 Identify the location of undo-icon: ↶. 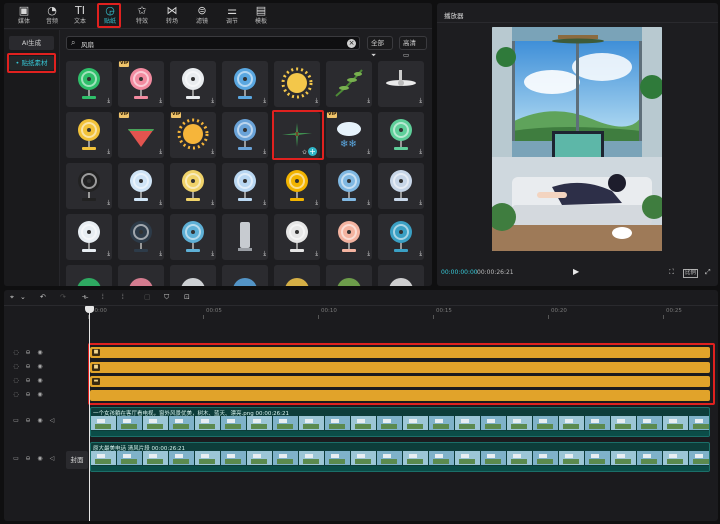
(43, 297).